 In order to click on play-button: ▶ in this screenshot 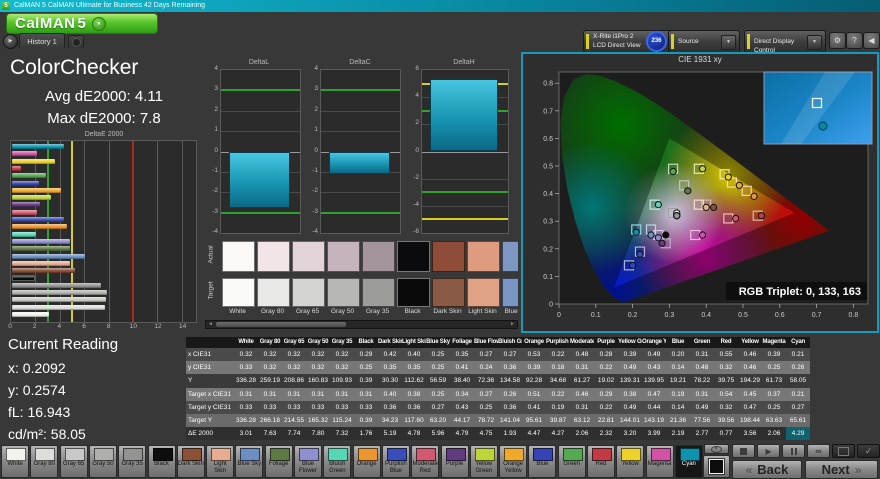, I will do `click(768, 451)`.